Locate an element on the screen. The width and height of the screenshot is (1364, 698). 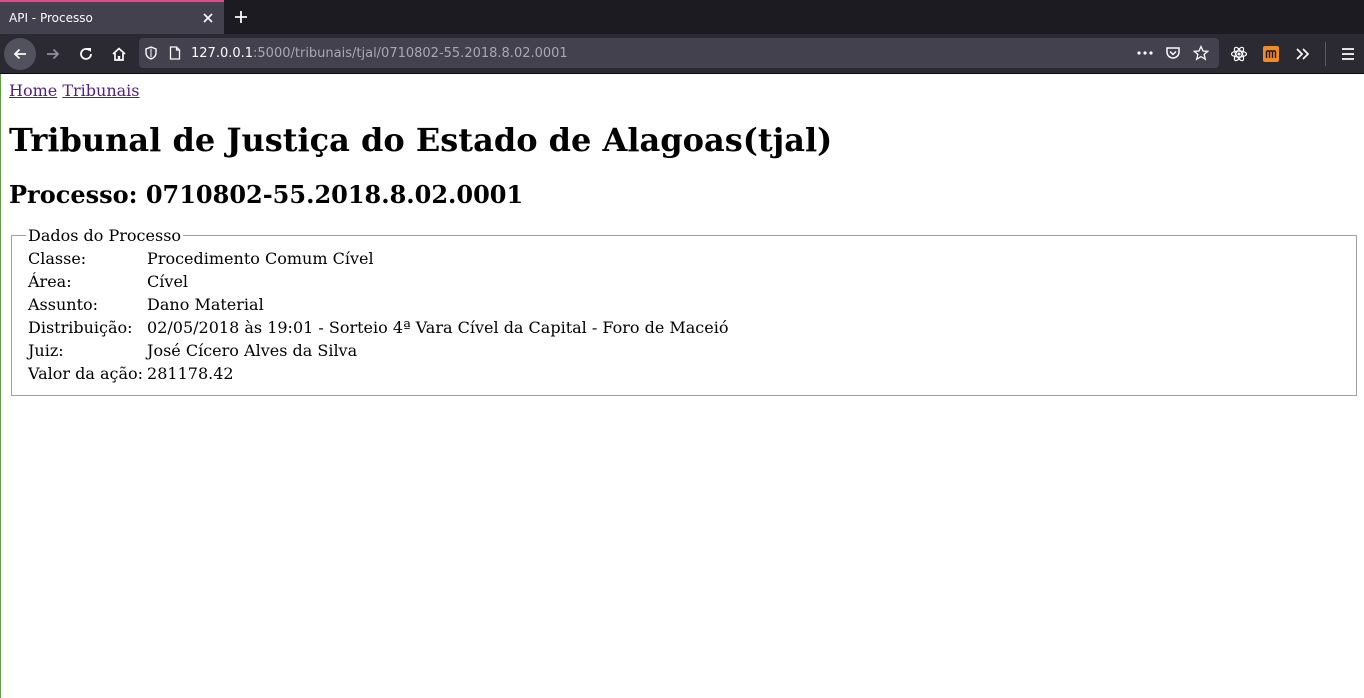
back-icon is located at coordinates (19, 53).